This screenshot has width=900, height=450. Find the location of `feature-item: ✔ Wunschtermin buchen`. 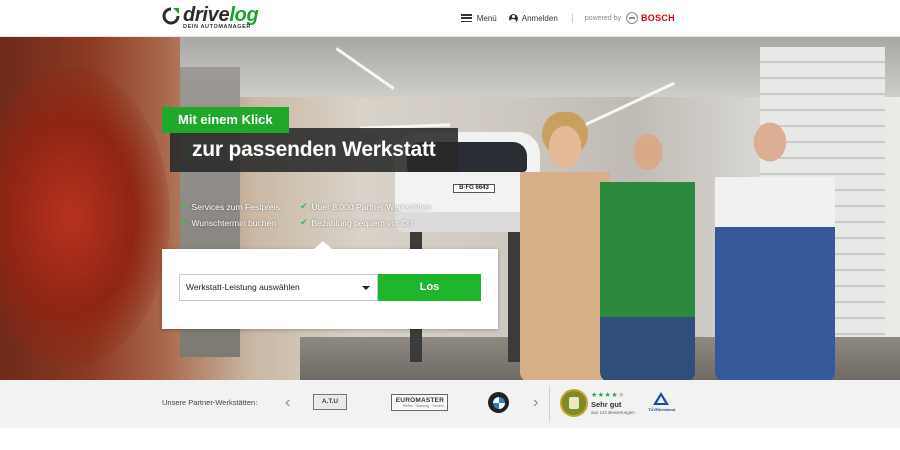

feature-item: ✔ Wunschtermin buchen is located at coordinates (240, 222).